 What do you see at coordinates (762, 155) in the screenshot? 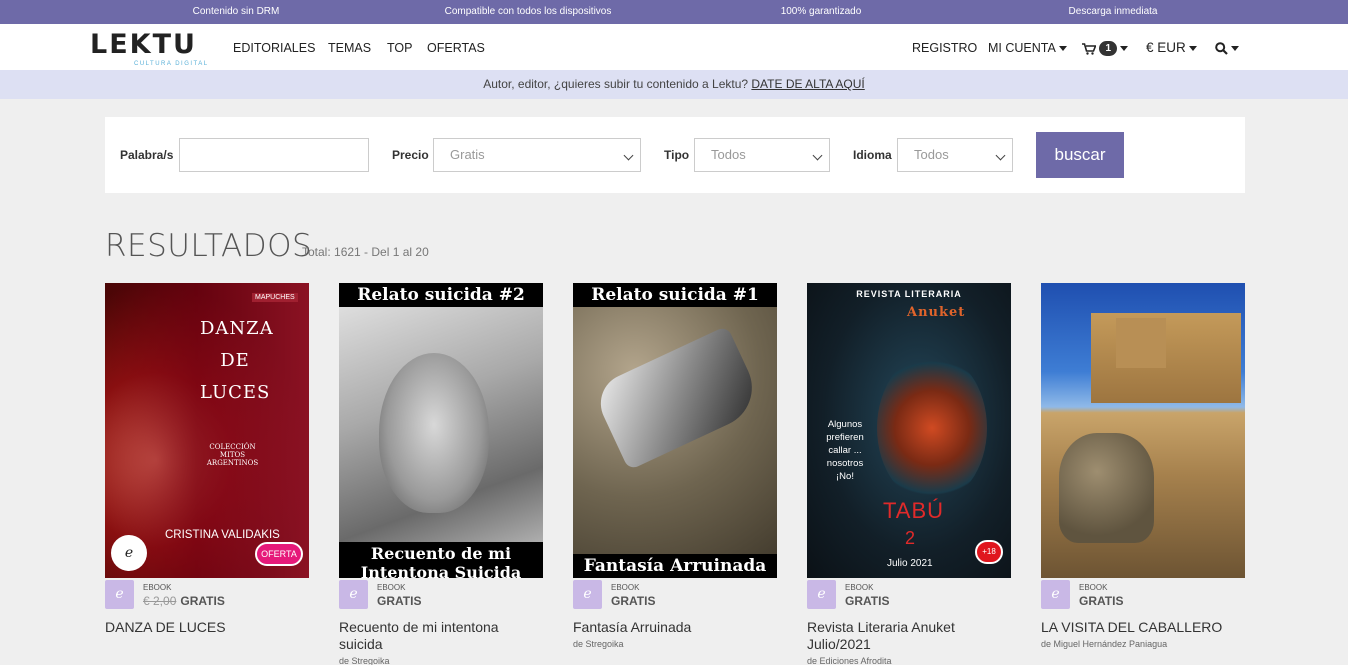
I see `tipo-select: Todos` at bounding box center [762, 155].